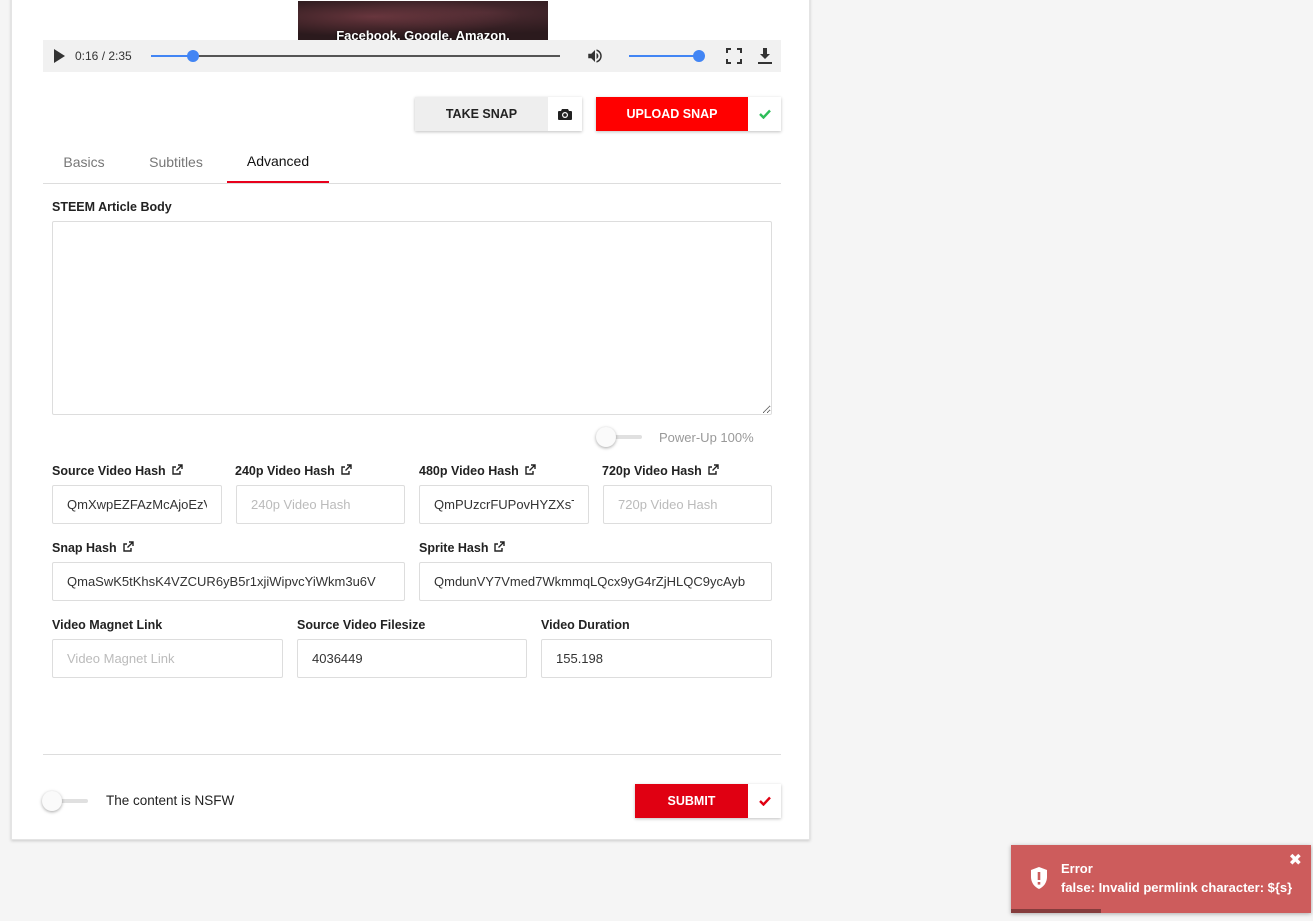 The height and width of the screenshot is (921, 1313). I want to click on video-time: 0:16 / 2:35, so click(103, 56).